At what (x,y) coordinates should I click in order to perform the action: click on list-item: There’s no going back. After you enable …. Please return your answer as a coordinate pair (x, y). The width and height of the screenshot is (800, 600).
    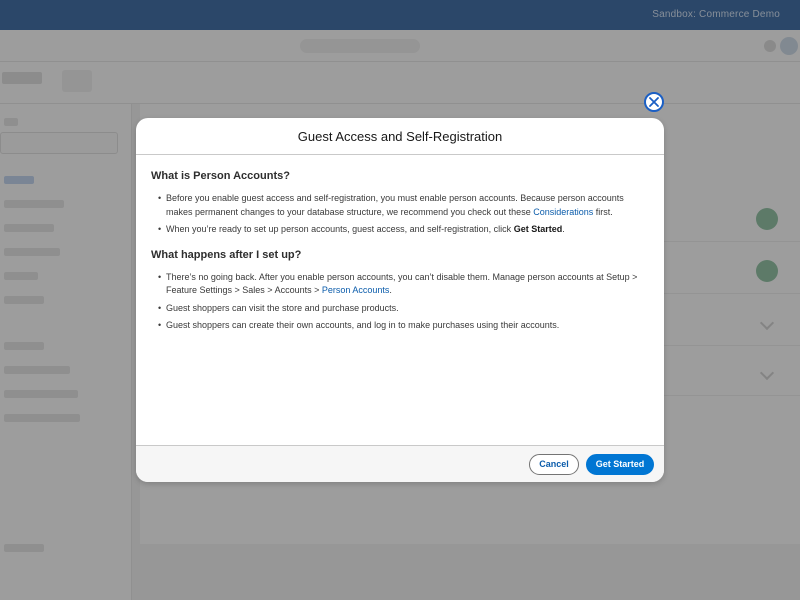
    Looking at the image, I should click on (400, 284).